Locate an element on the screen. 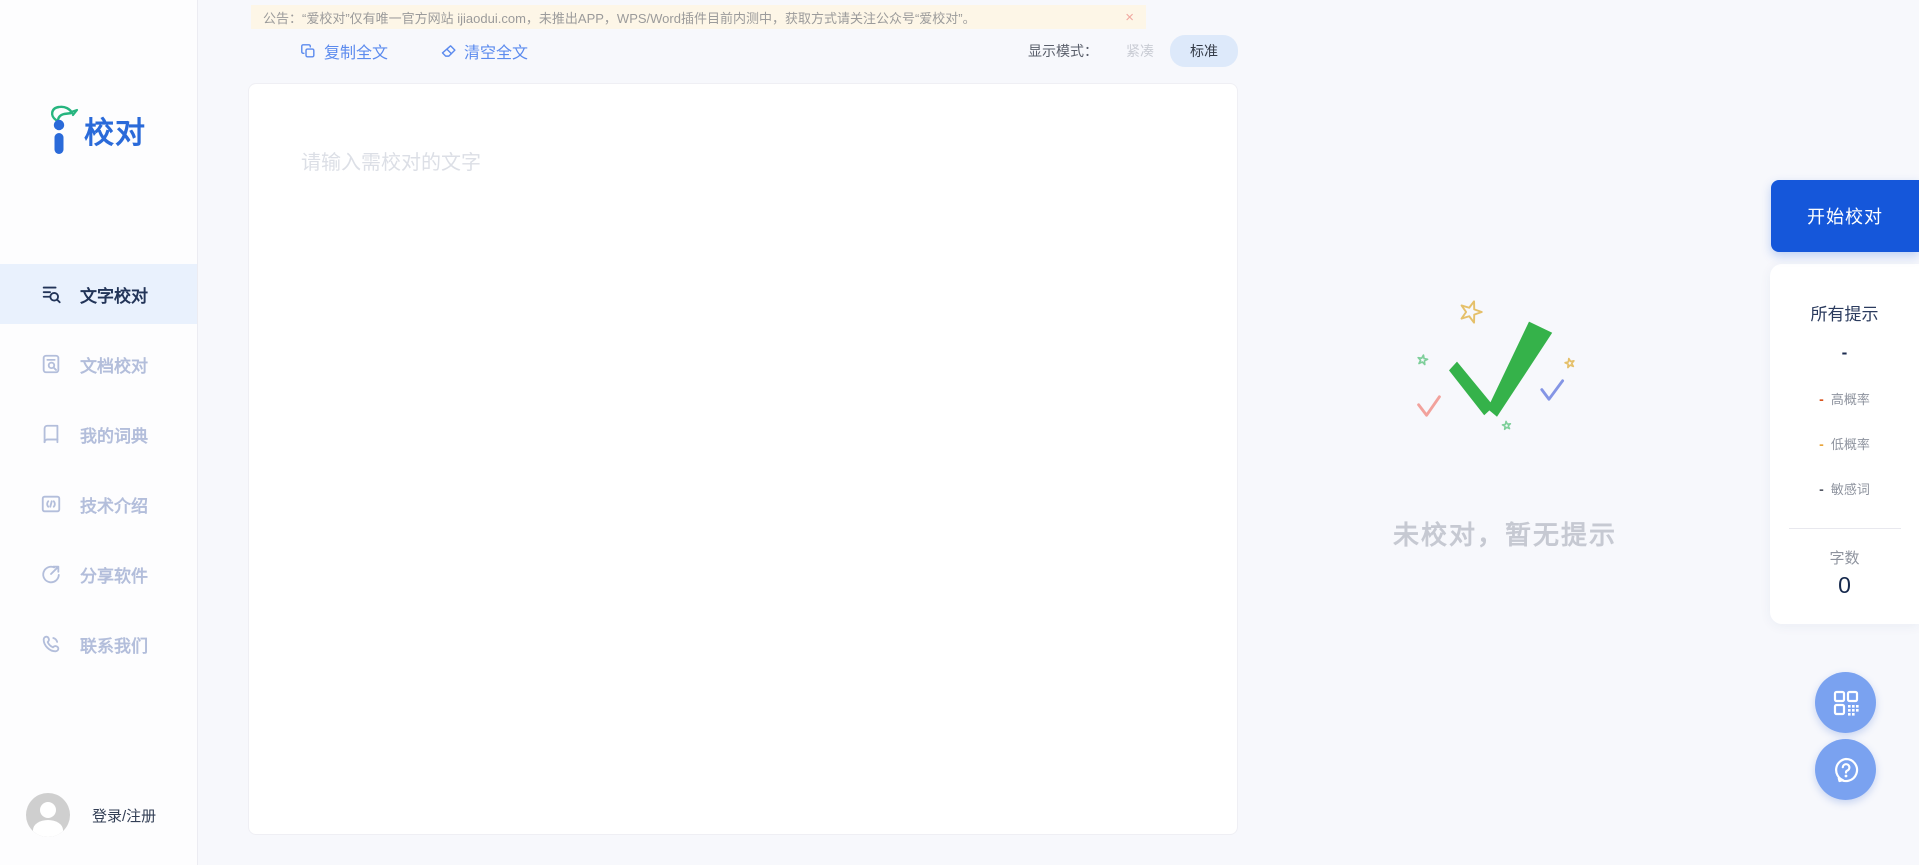 Image resolution: width=1919 pixels, height=865 pixels. close-icon: × is located at coordinates (1129, 17).